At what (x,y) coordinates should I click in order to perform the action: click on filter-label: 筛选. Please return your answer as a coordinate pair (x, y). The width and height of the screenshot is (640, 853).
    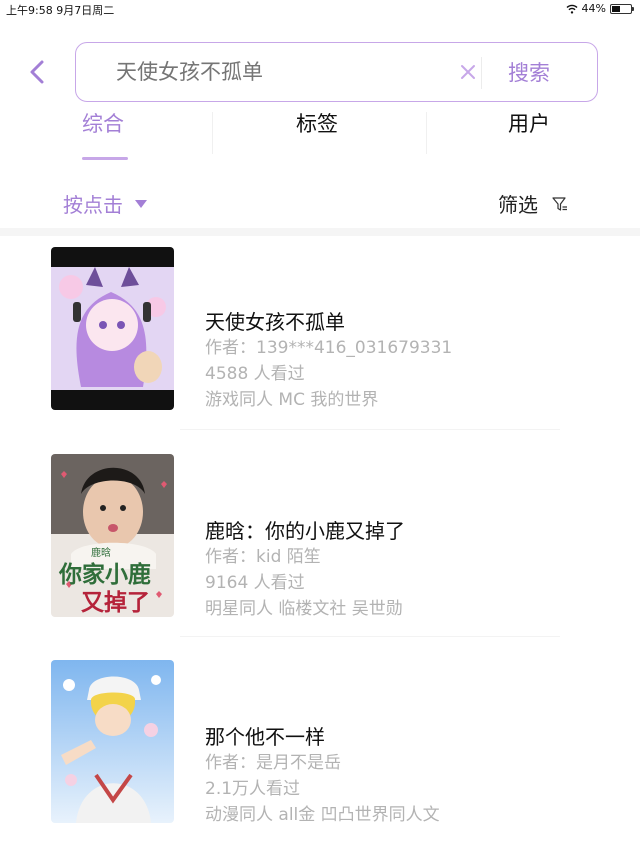
    Looking at the image, I should click on (518, 205).